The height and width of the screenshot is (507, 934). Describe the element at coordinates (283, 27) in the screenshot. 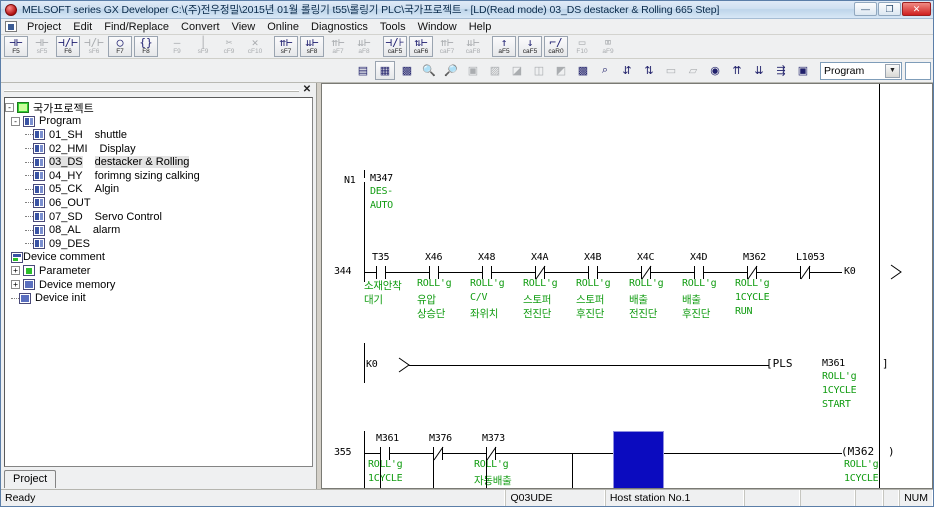

I see `menu-item-online: Online` at that location.